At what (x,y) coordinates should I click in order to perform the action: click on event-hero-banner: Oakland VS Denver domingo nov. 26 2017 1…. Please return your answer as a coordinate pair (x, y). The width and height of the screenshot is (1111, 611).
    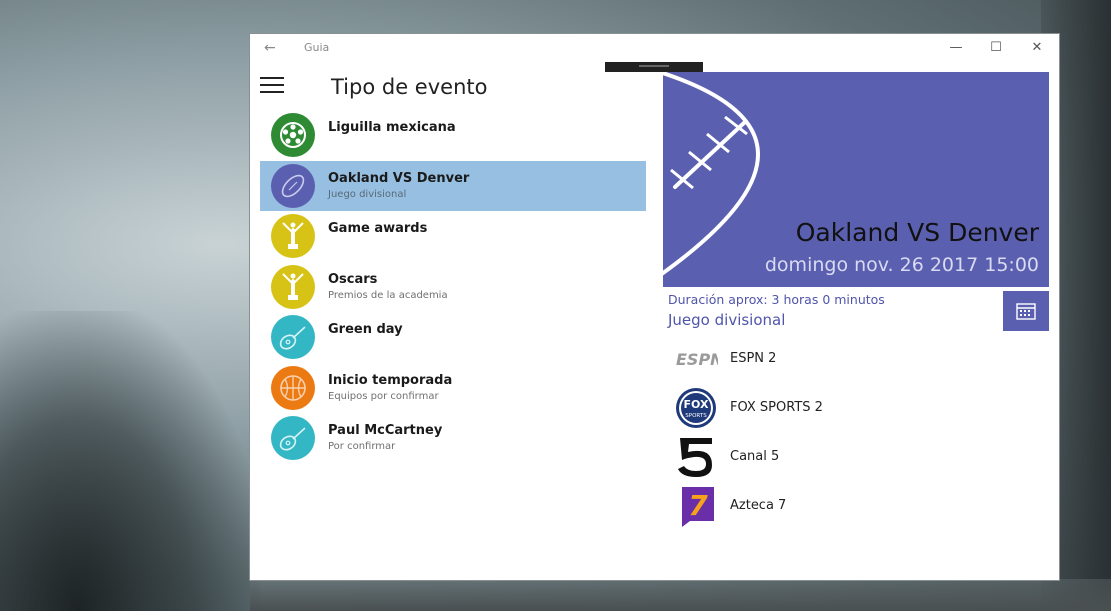
    Looking at the image, I should click on (856, 179).